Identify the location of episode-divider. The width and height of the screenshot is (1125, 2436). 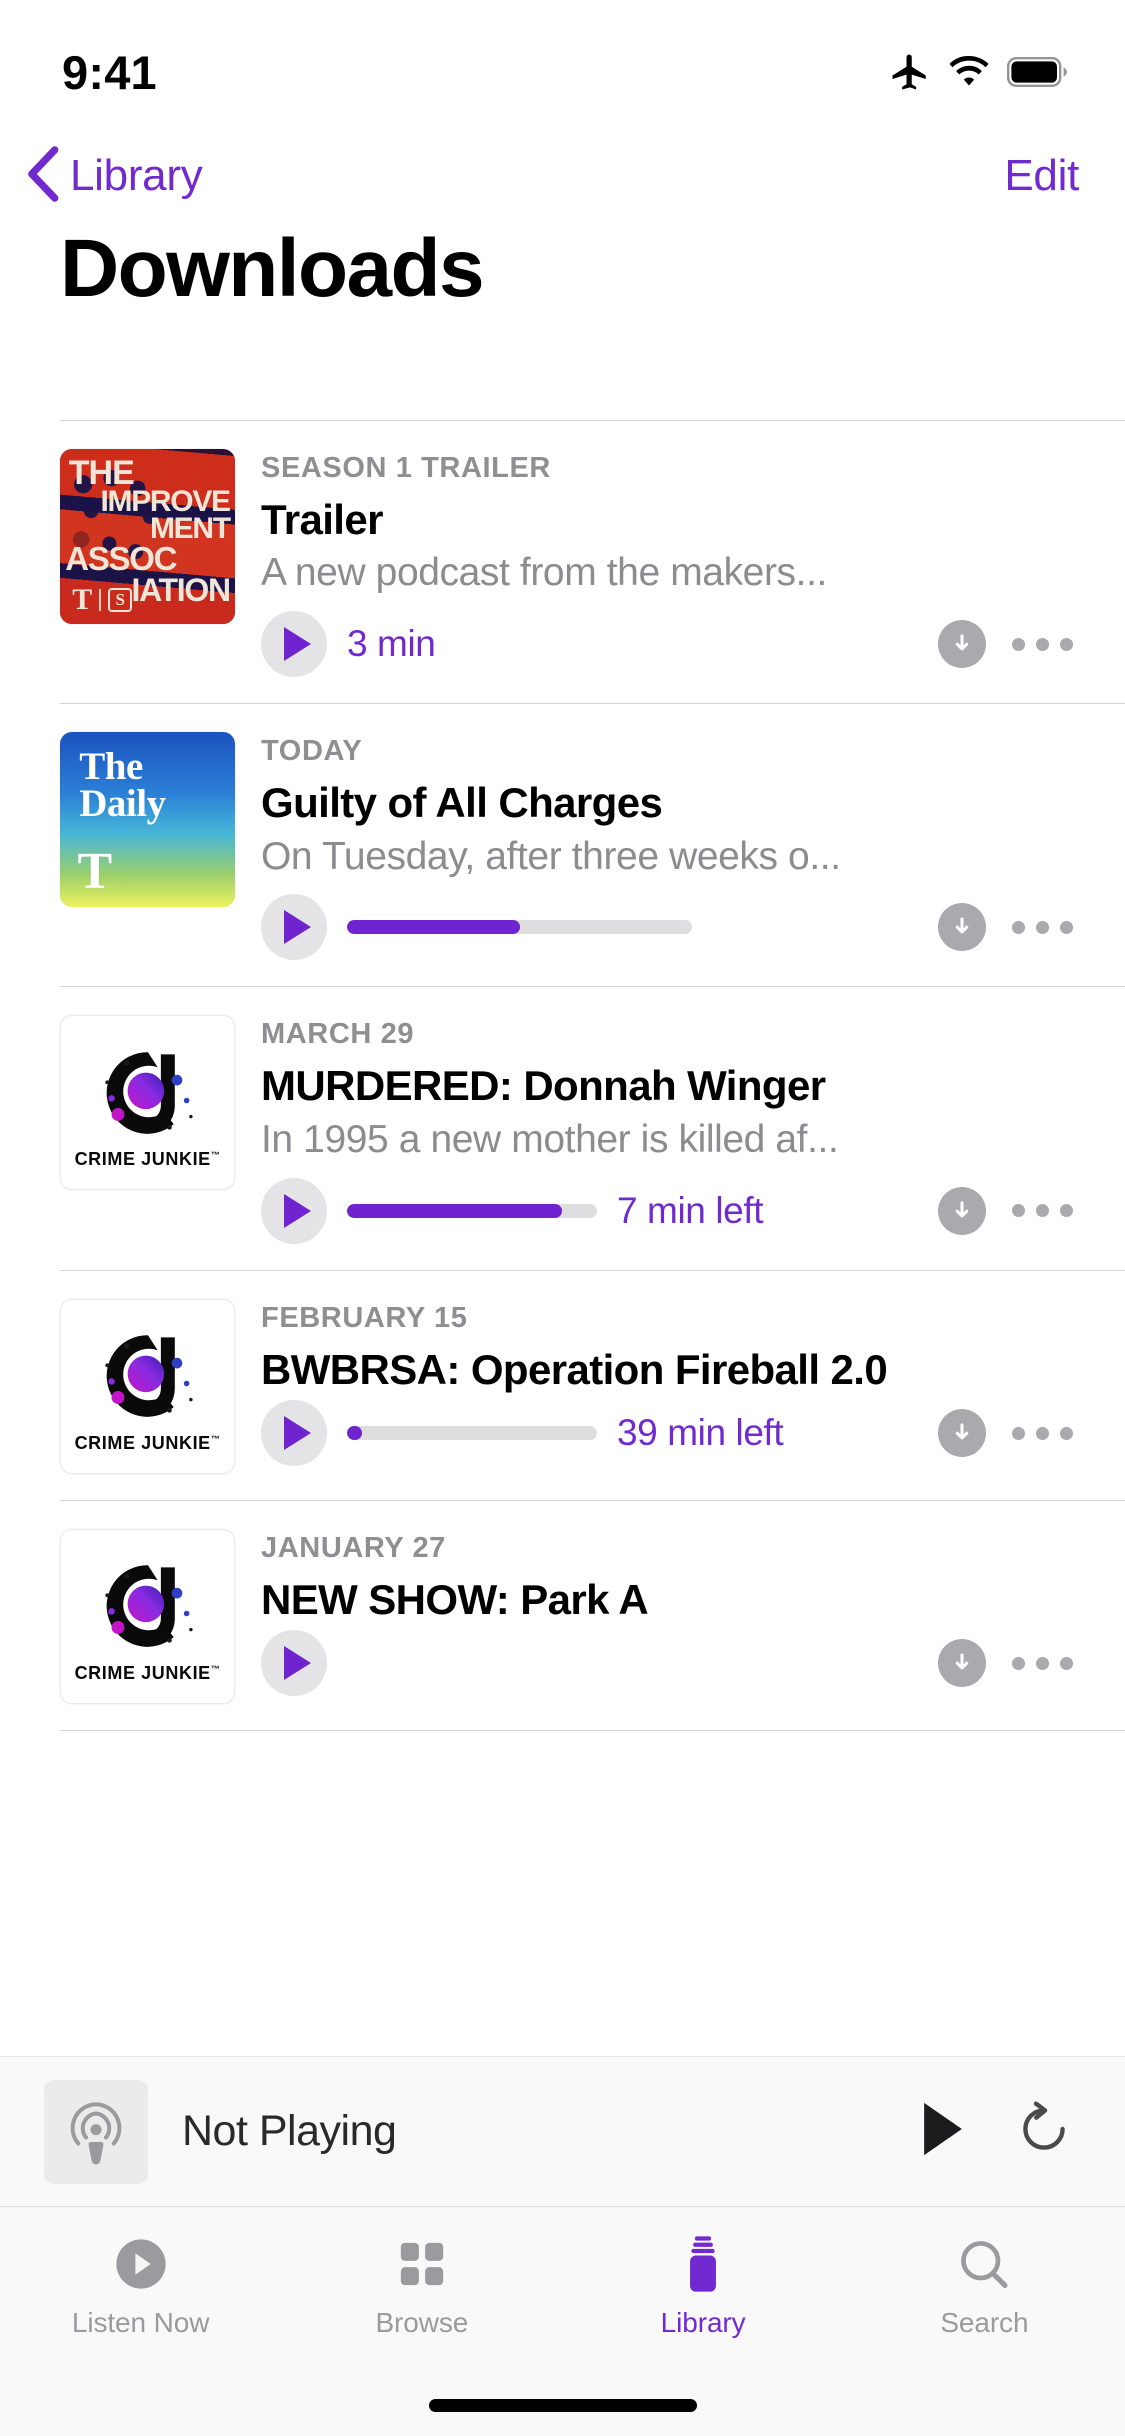
(592, 1730).